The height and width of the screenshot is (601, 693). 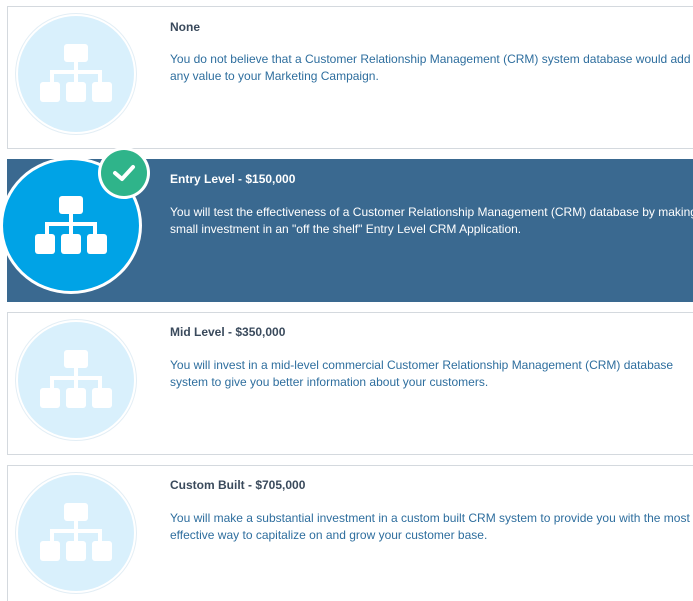 What do you see at coordinates (238, 485) in the screenshot?
I see `option-title: Custom Built - $705,000` at bounding box center [238, 485].